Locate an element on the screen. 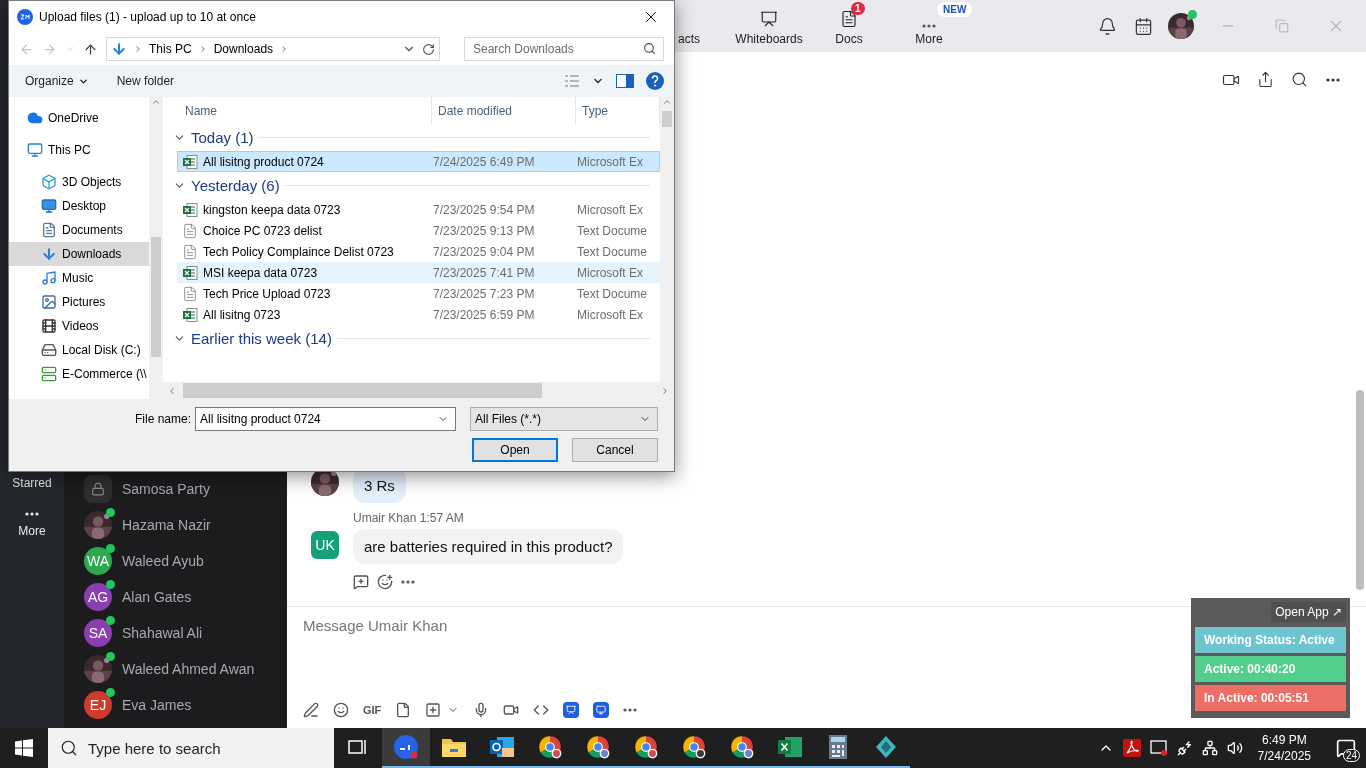 This screenshot has height=768, width=1366. notification-count: 24 is located at coordinates (1351, 755).